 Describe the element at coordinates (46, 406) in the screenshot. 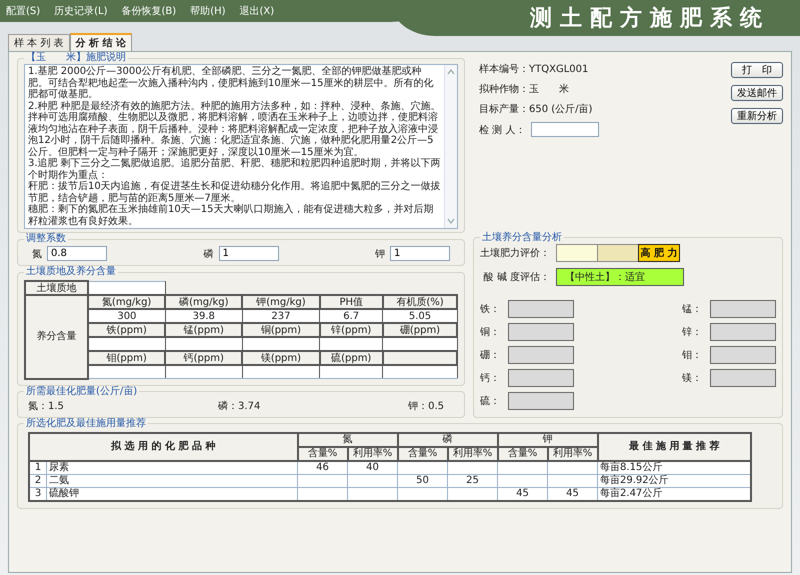

I see `amount-text: 氮：1.5` at that location.